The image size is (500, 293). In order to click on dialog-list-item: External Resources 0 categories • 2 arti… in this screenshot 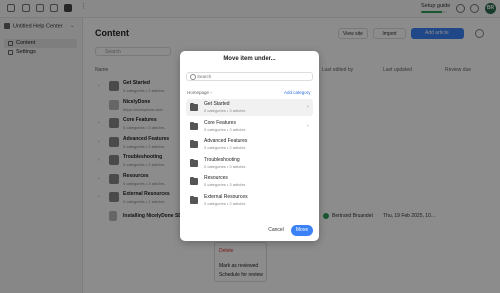, I will do `click(249, 200)`.